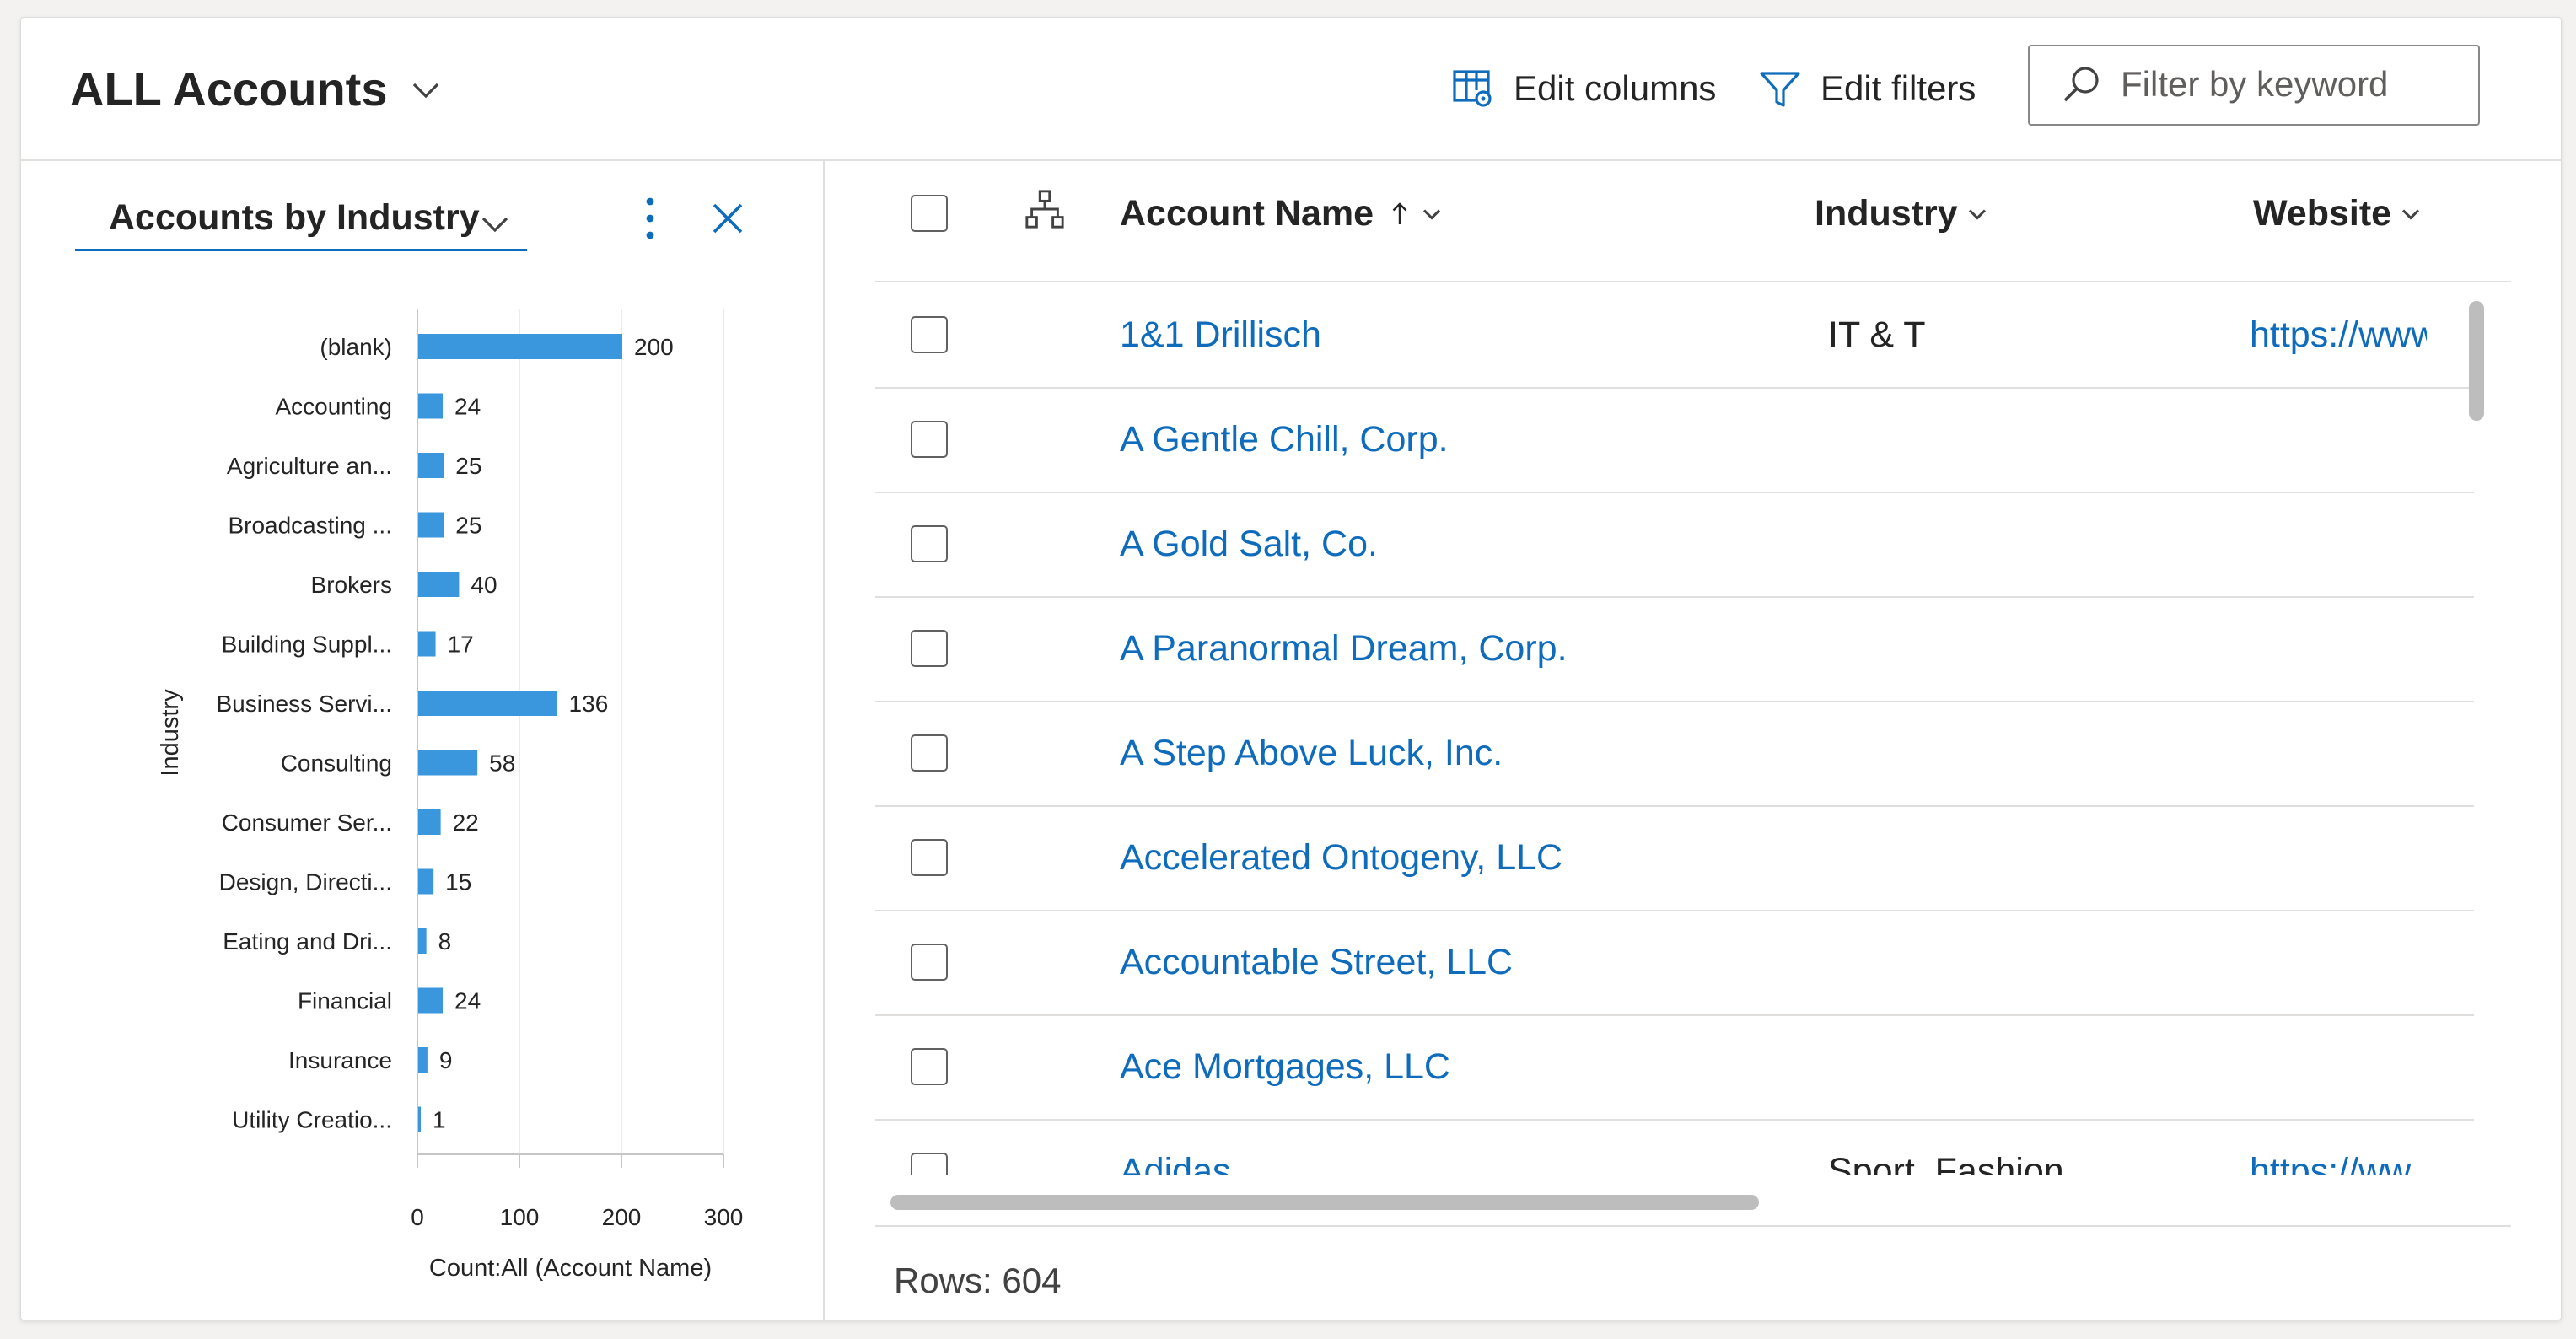  What do you see at coordinates (1780, 89) in the screenshot?
I see `filter-icon` at bounding box center [1780, 89].